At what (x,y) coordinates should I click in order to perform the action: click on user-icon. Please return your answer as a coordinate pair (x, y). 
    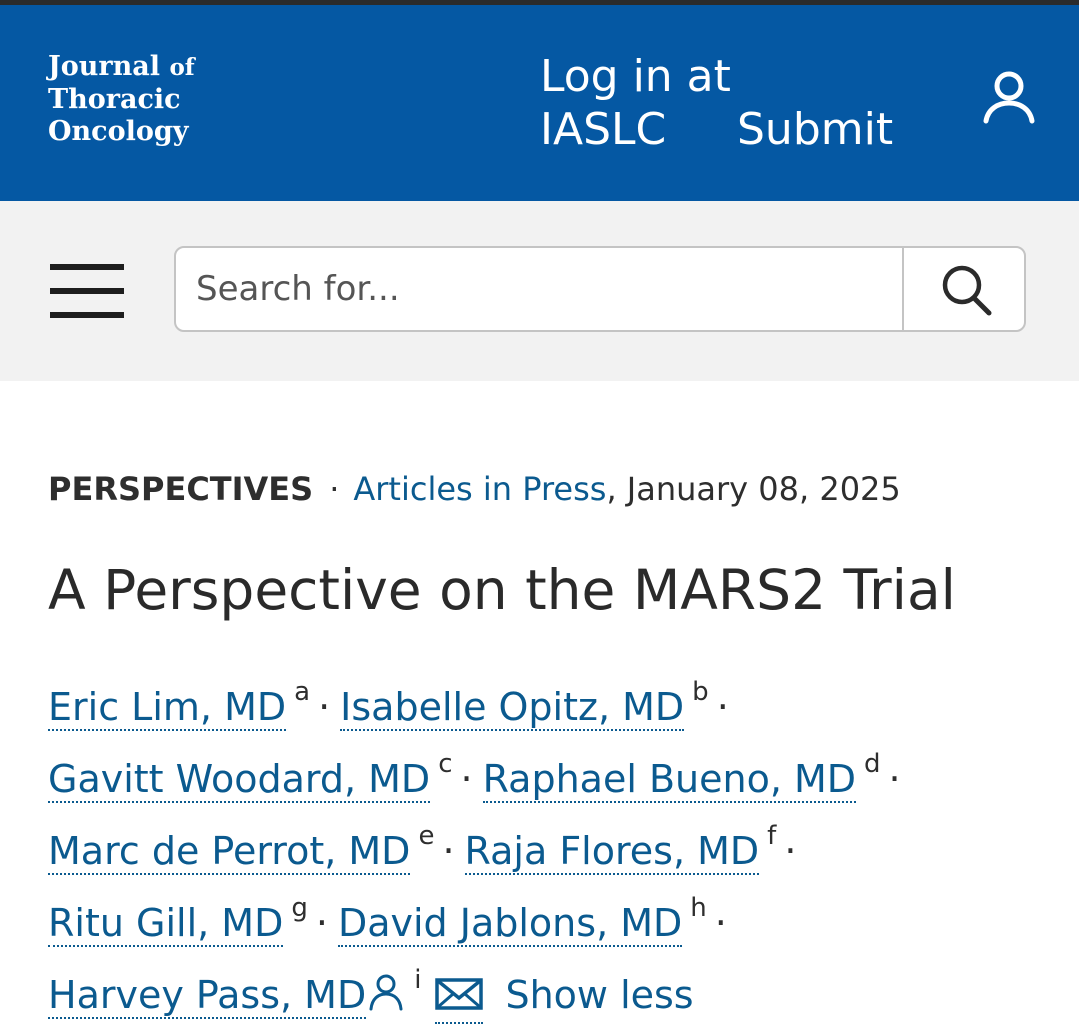
    Looking at the image, I should click on (1009, 97).